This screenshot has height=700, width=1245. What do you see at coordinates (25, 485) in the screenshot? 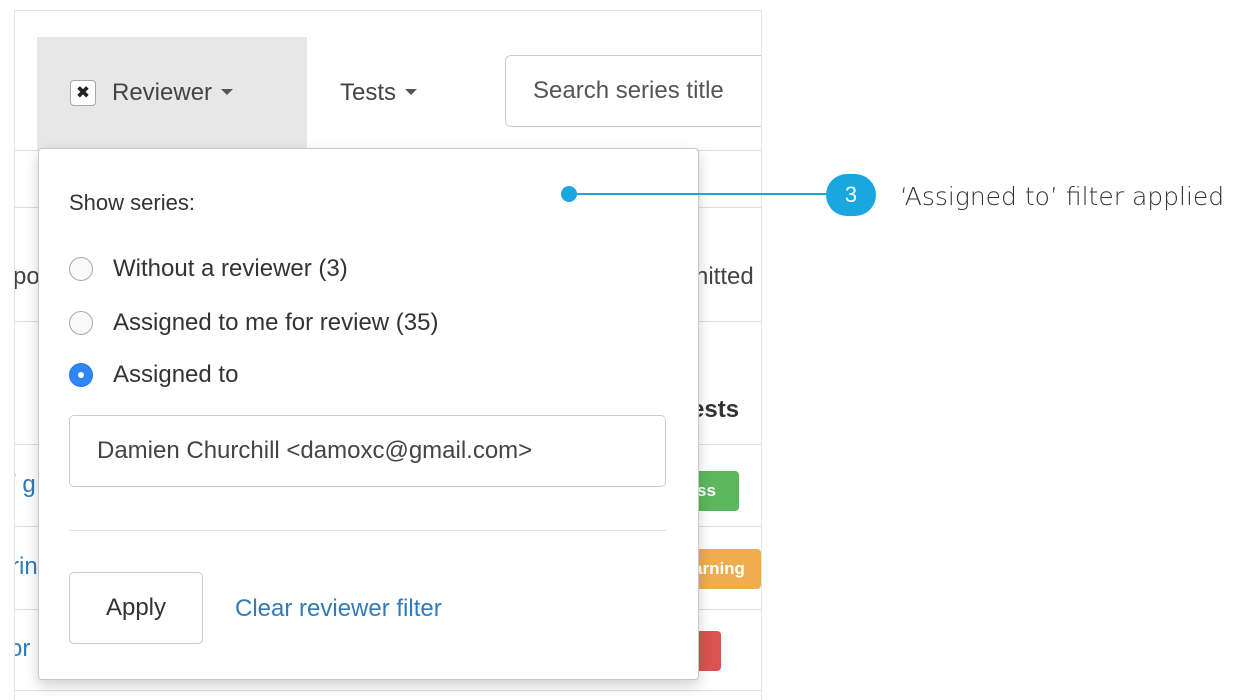
I see `series-link-fragment: / g` at bounding box center [25, 485].